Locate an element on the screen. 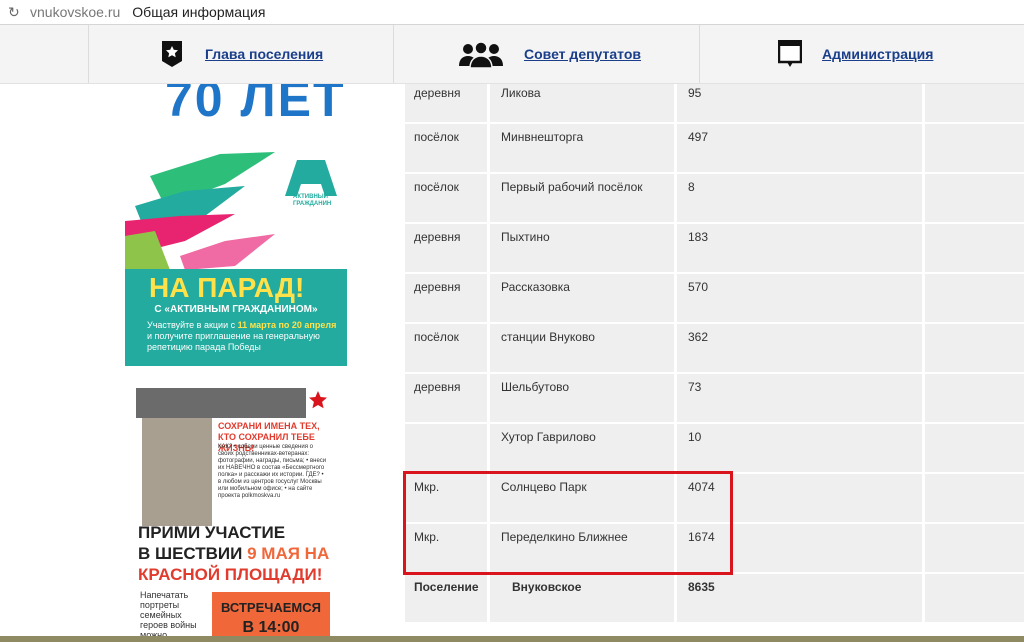  cell-value: 362 is located at coordinates (799, 348).